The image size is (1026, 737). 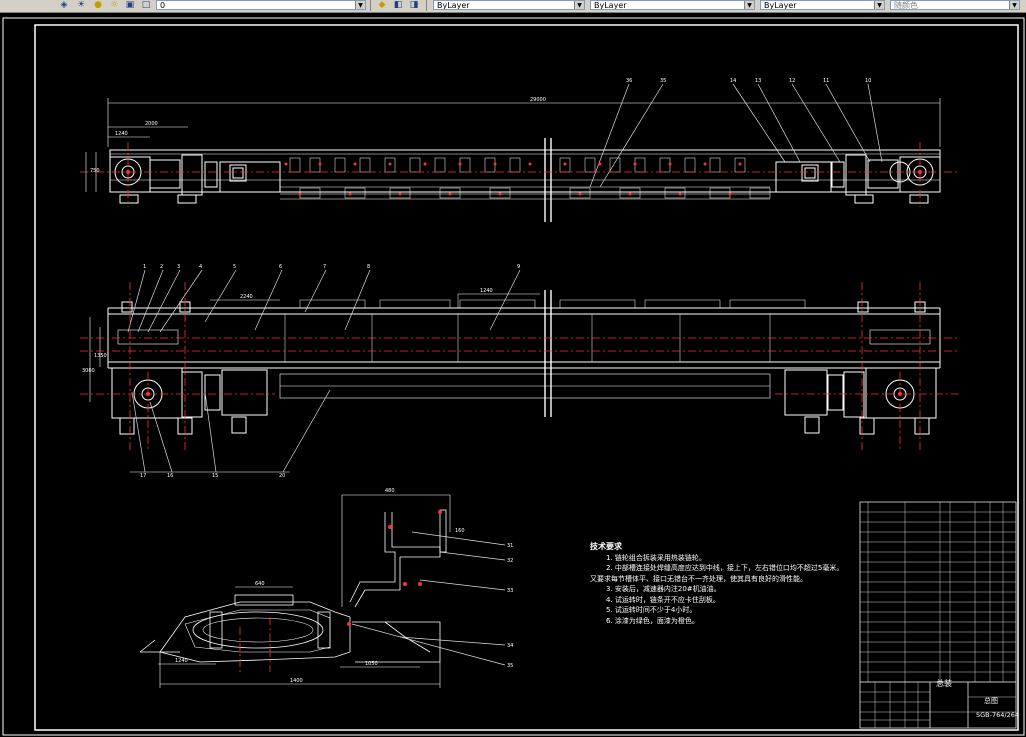 What do you see at coordinates (698, 578) in the screenshot?
I see `note-line: 又要求每节槽体平、接口无错台不一齐处理，使其具有良好的滑性能。` at bounding box center [698, 578].